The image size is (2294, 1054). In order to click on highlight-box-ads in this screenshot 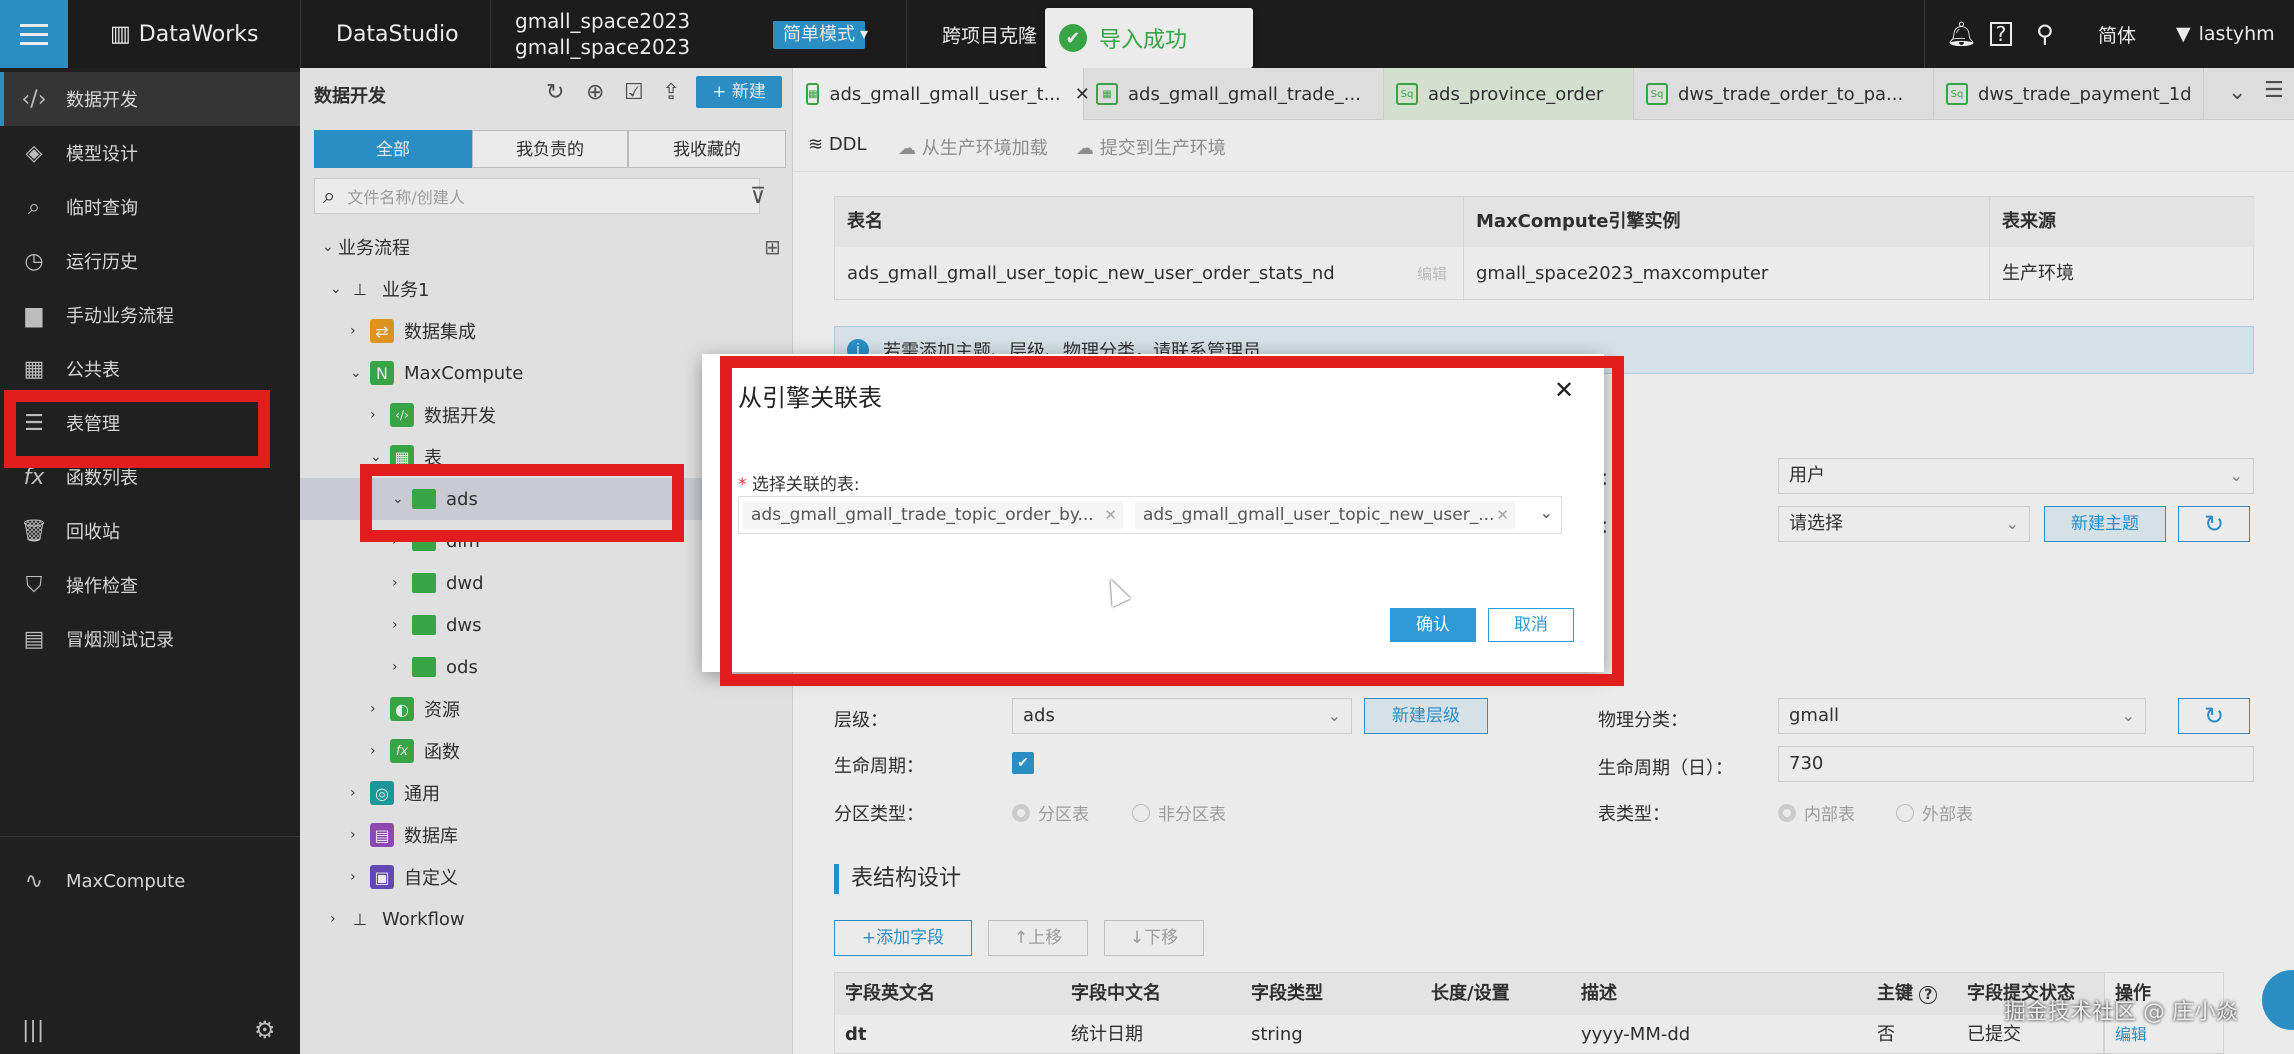, I will do `click(522, 503)`.